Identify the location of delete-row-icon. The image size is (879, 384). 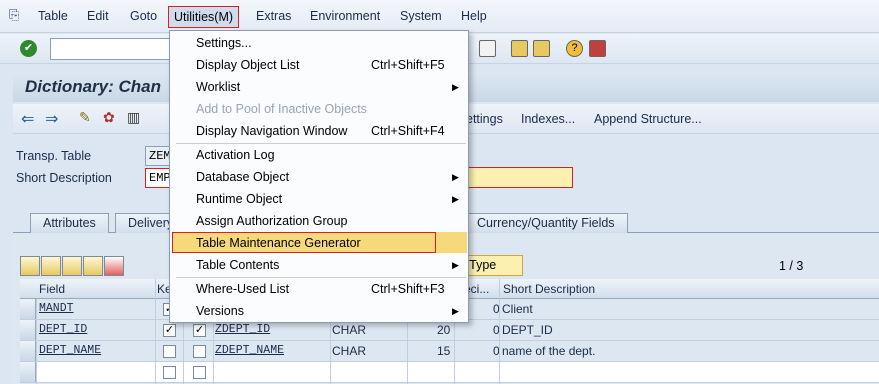
(114, 266).